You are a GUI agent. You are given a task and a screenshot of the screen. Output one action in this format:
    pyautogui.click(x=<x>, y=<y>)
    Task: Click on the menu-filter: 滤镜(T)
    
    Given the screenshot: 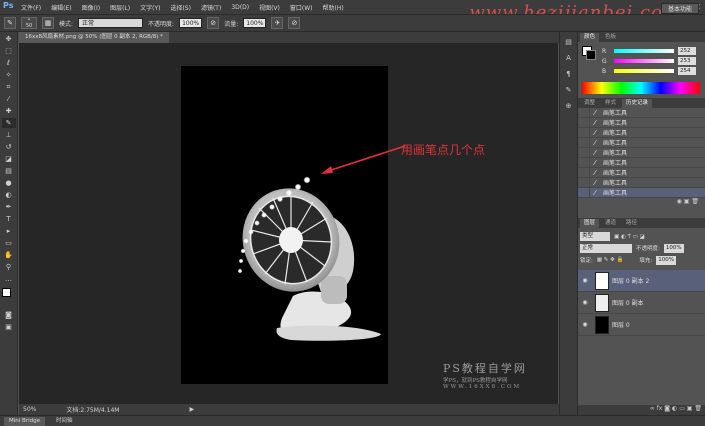 What is the action you would take?
    pyautogui.click(x=211, y=7)
    